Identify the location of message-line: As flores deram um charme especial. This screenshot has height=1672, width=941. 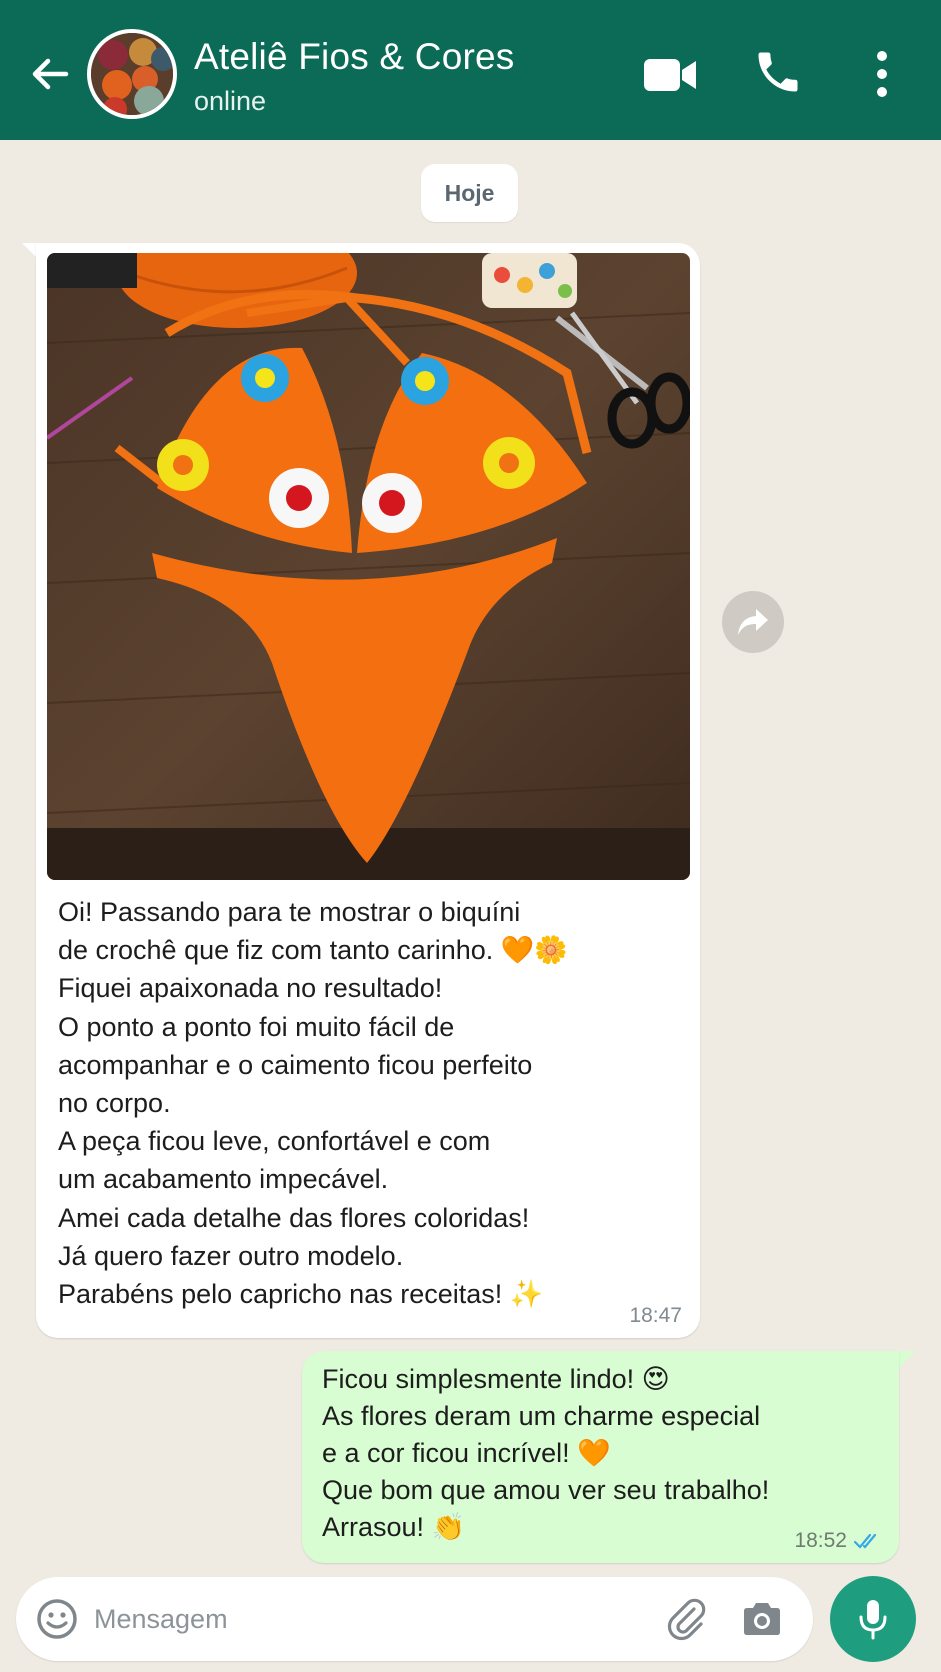
(541, 1416).